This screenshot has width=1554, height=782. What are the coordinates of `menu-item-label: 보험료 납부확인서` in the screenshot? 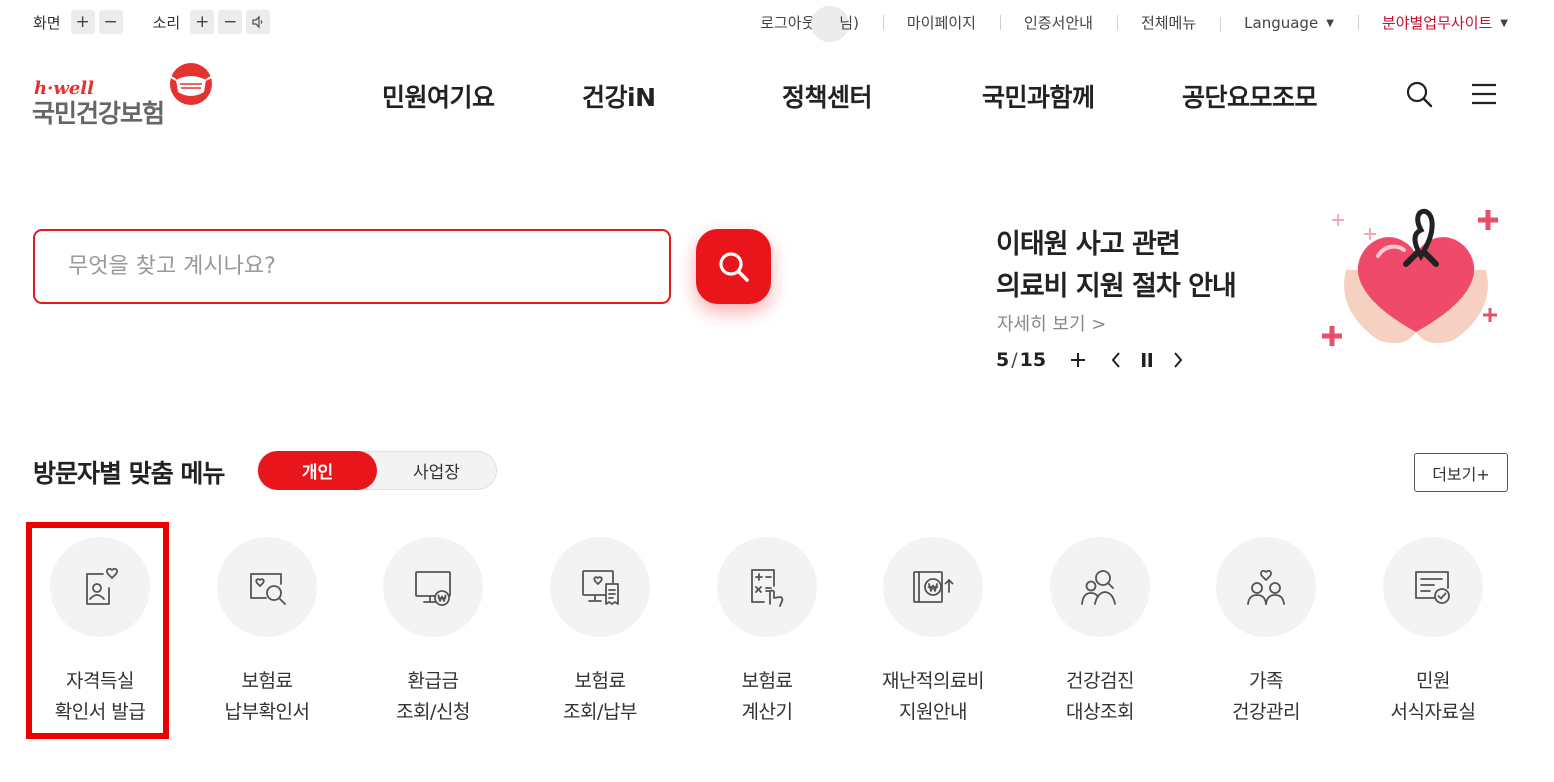 It's located at (267, 697).